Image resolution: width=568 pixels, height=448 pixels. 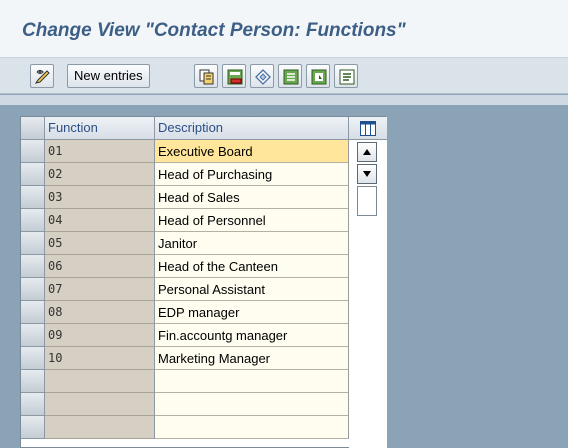 I want to click on copy-as-button, so click(x=206, y=76).